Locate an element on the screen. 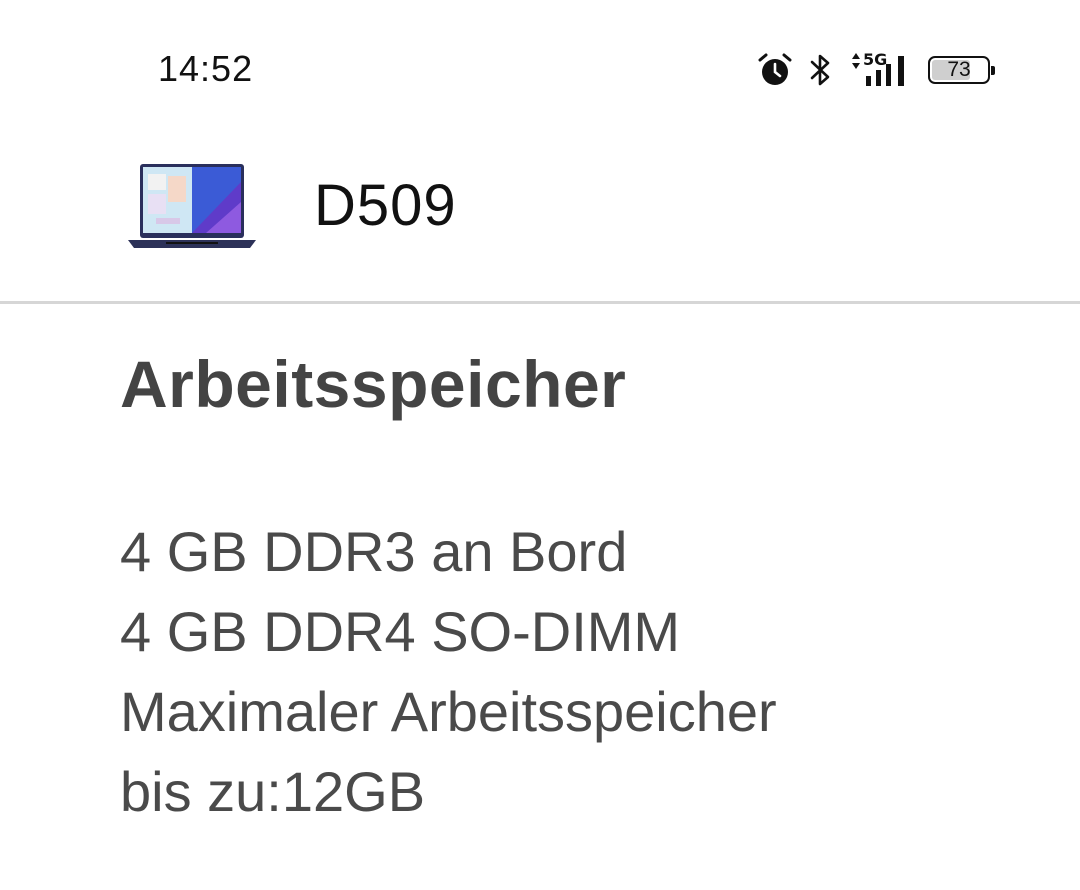 Image resolution: width=1080 pixels, height=890 pixels. bluetooth-icon is located at coordinates (821, 70).